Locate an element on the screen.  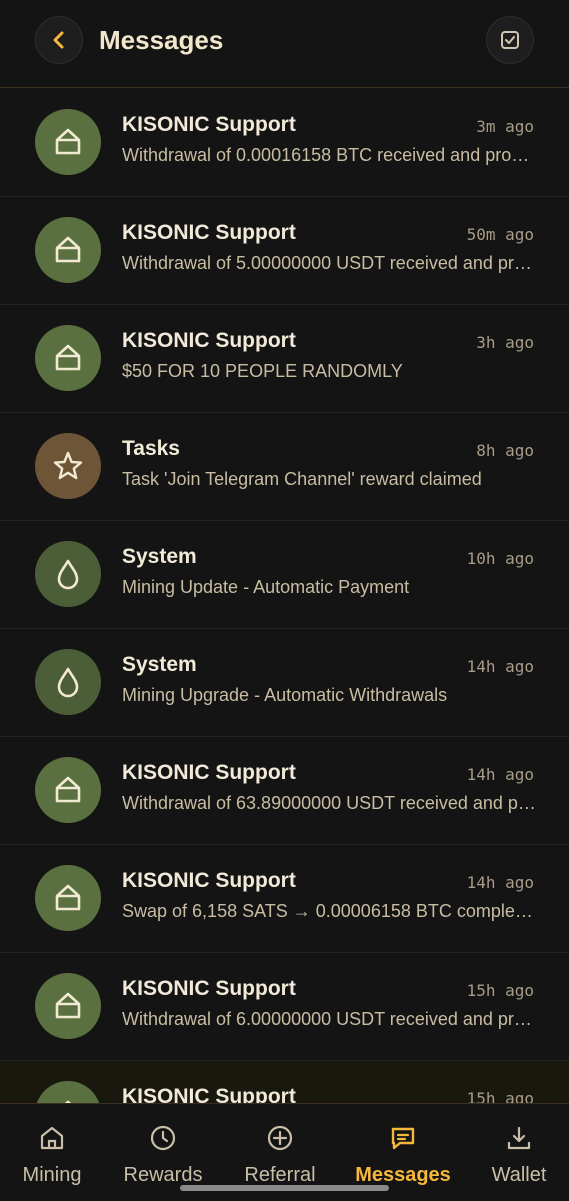
message-time: 8h ago is located at coordinates (505, 450).